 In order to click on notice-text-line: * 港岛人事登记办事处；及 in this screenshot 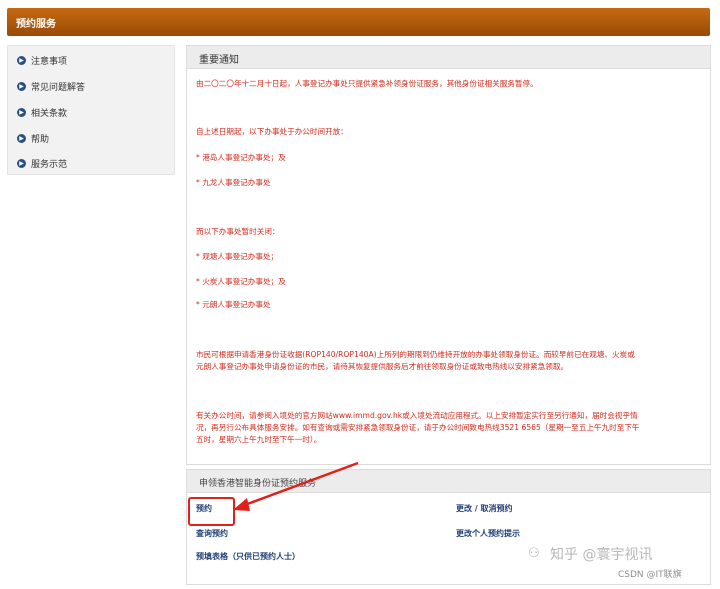, I will do `click(241, 157)`.